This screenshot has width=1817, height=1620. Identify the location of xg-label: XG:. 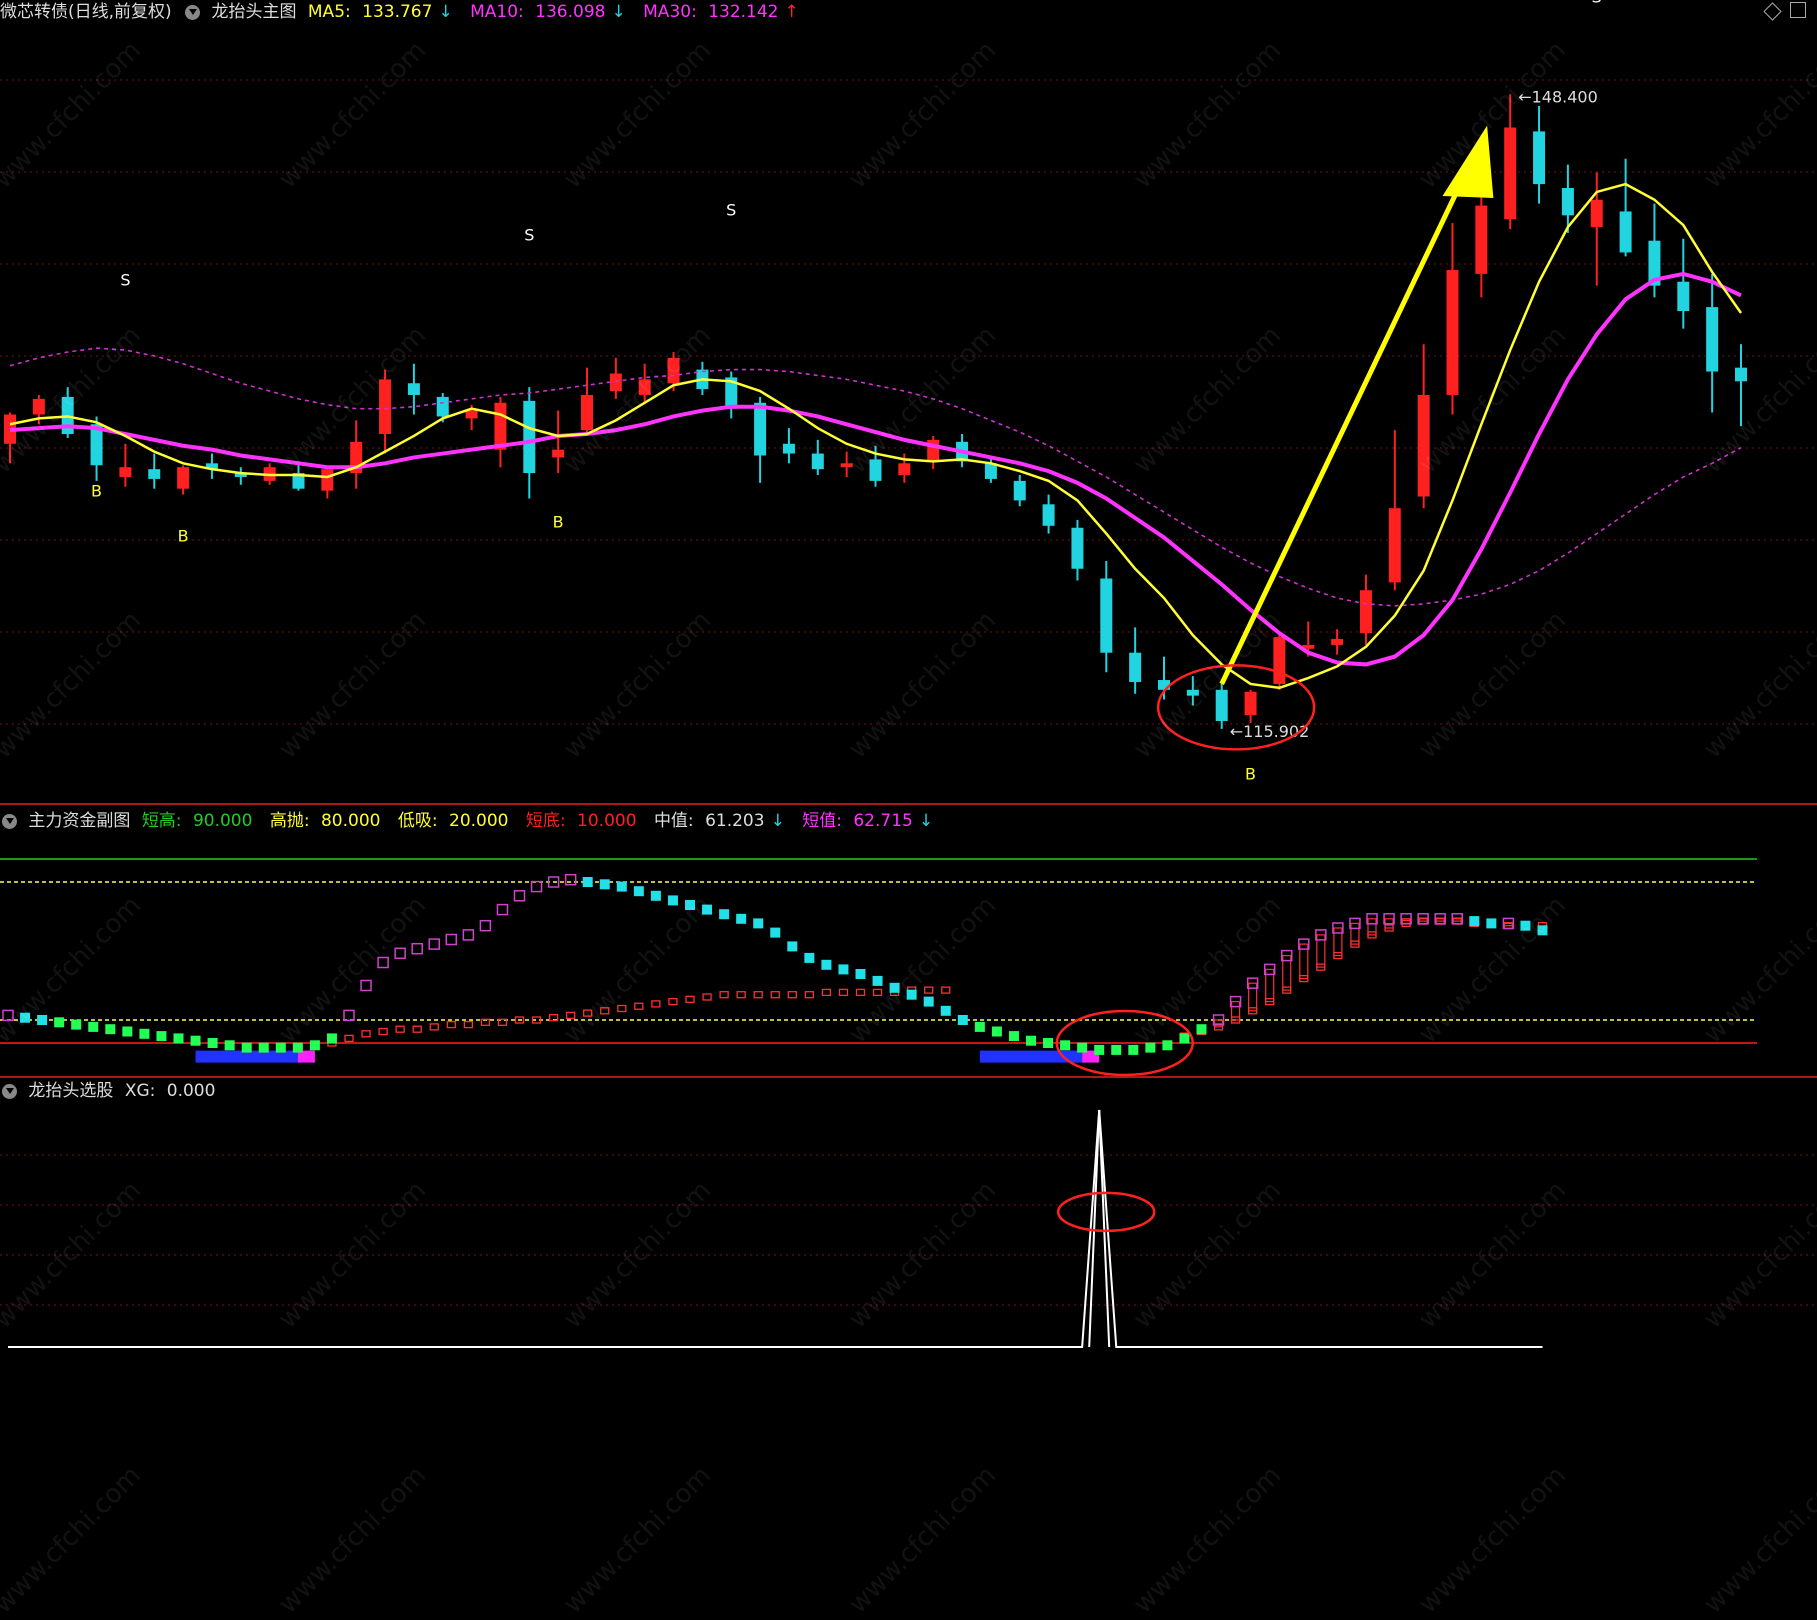
(140, 1091).